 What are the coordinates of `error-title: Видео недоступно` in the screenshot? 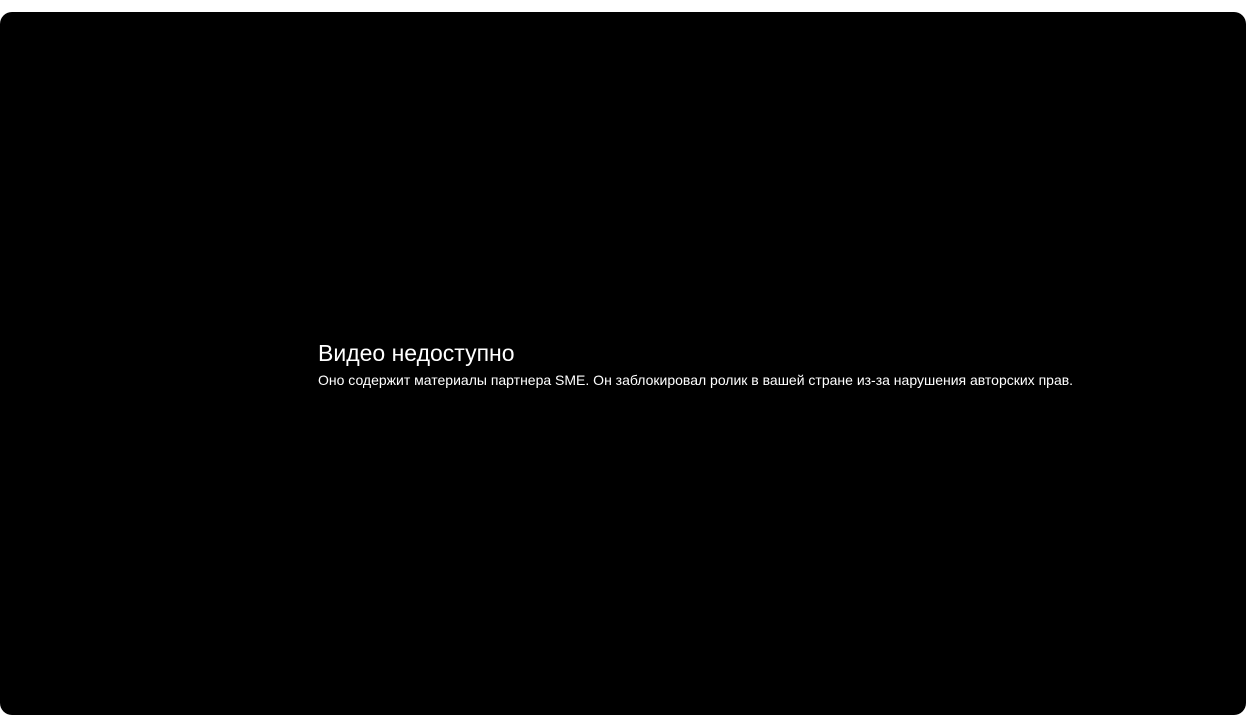 It's located at (416, 353).